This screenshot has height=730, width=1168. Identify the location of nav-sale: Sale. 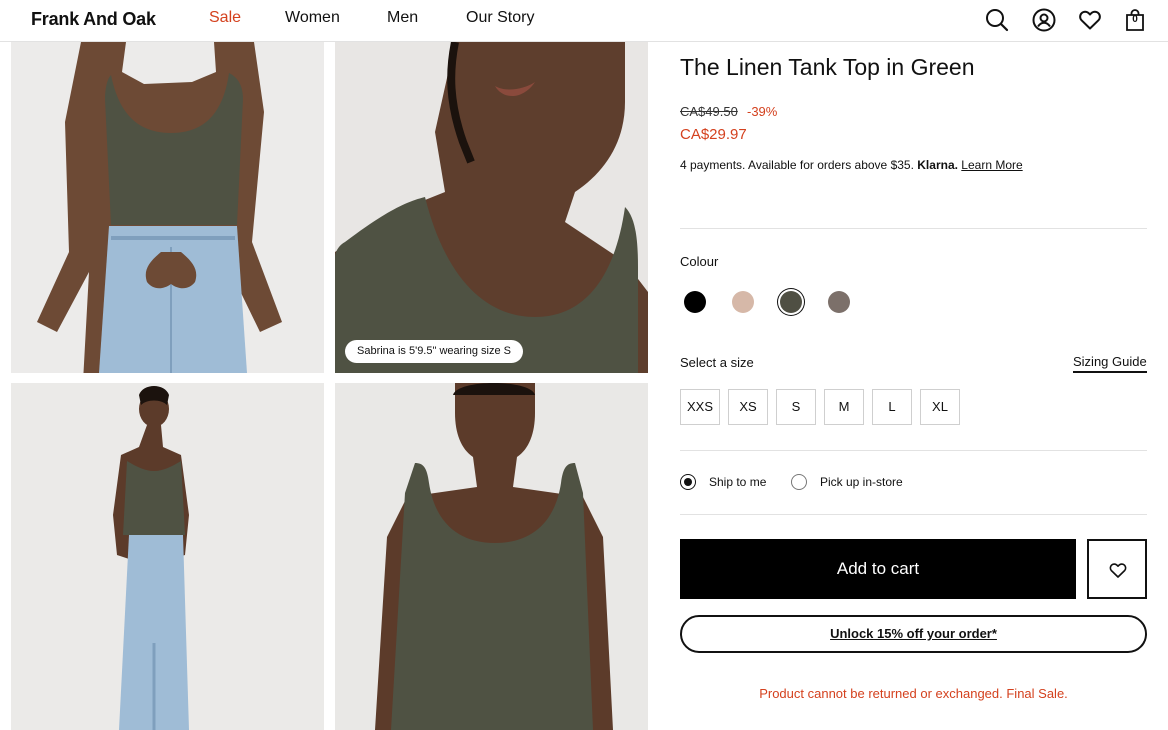
(225, 18).